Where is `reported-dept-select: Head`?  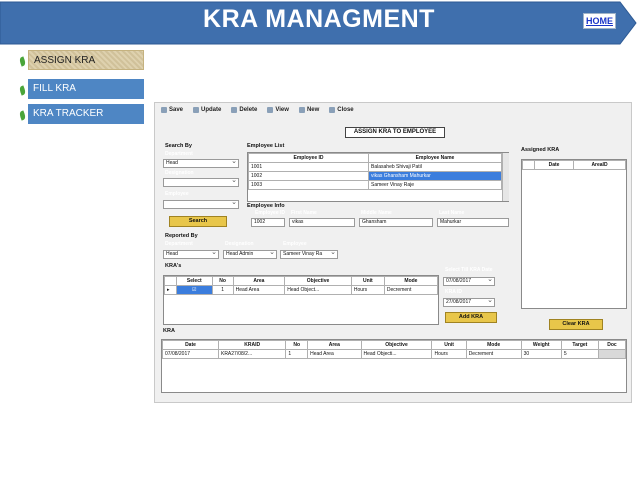
reported-dept-select: Head is located at coordinates (191, 254).